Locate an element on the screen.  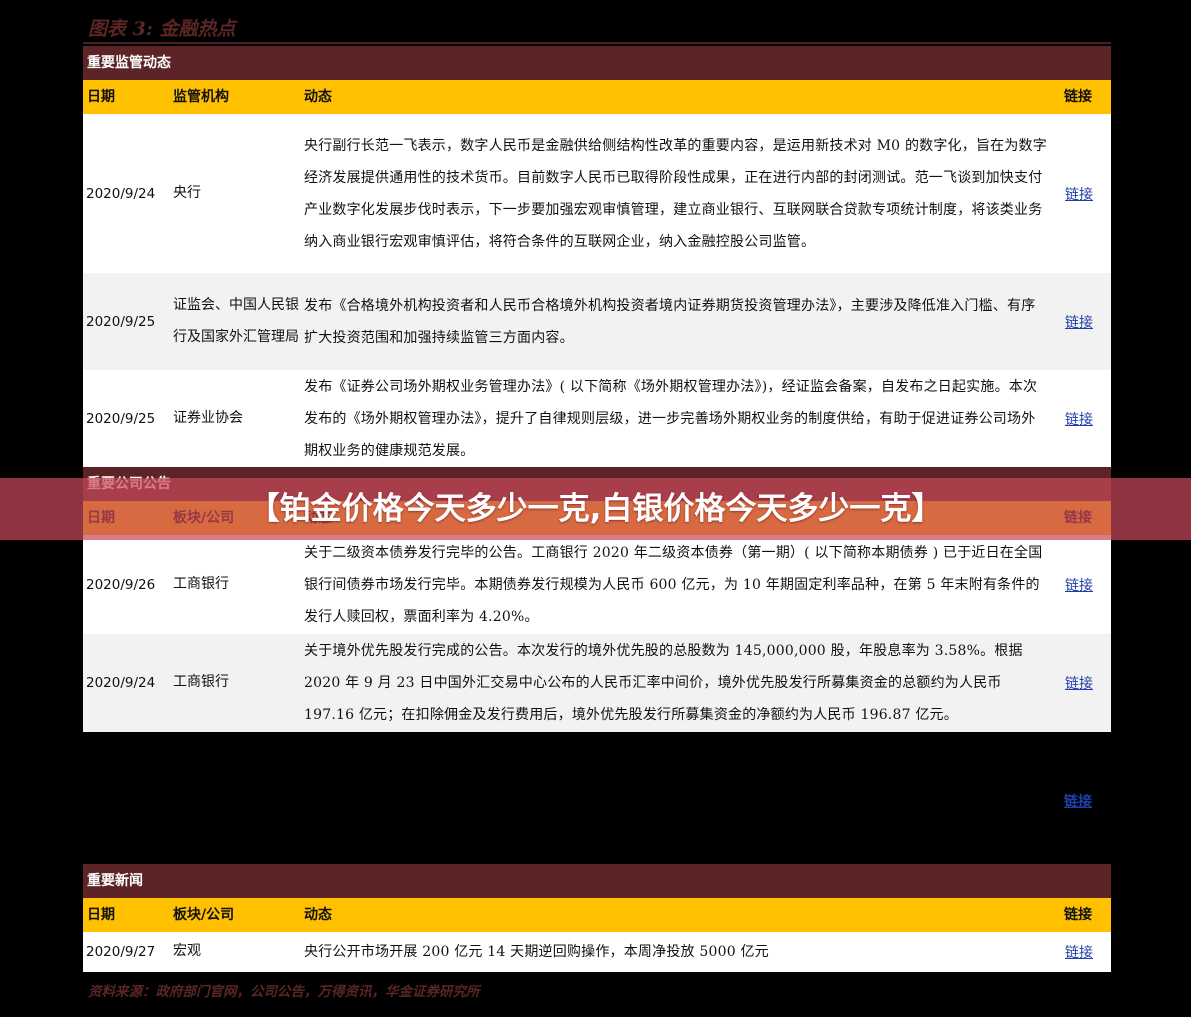
stray-link: 链接 is located at coordinates (1078, 801).